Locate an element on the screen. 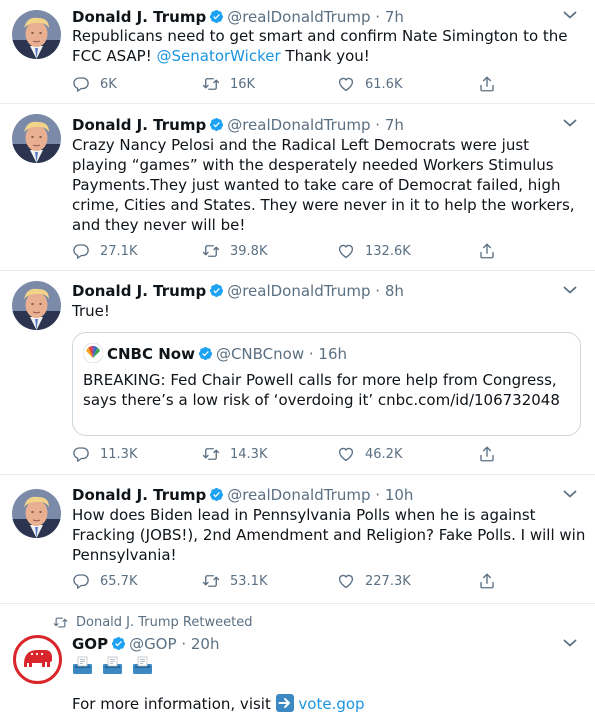 This screenshot has width=595, height=722. quoted-author-handle: @CNBCnow is located at coordinates (260, 354).